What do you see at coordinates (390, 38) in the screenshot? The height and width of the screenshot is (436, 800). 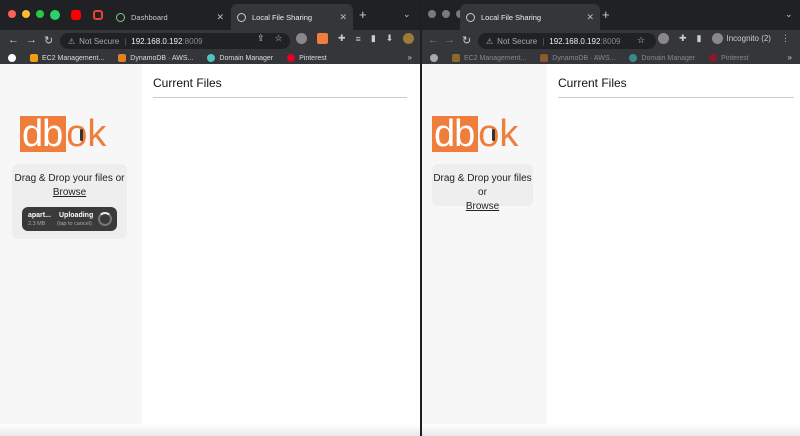 I see `downloads-icon: ⬇` at bounding box center [390, 38].